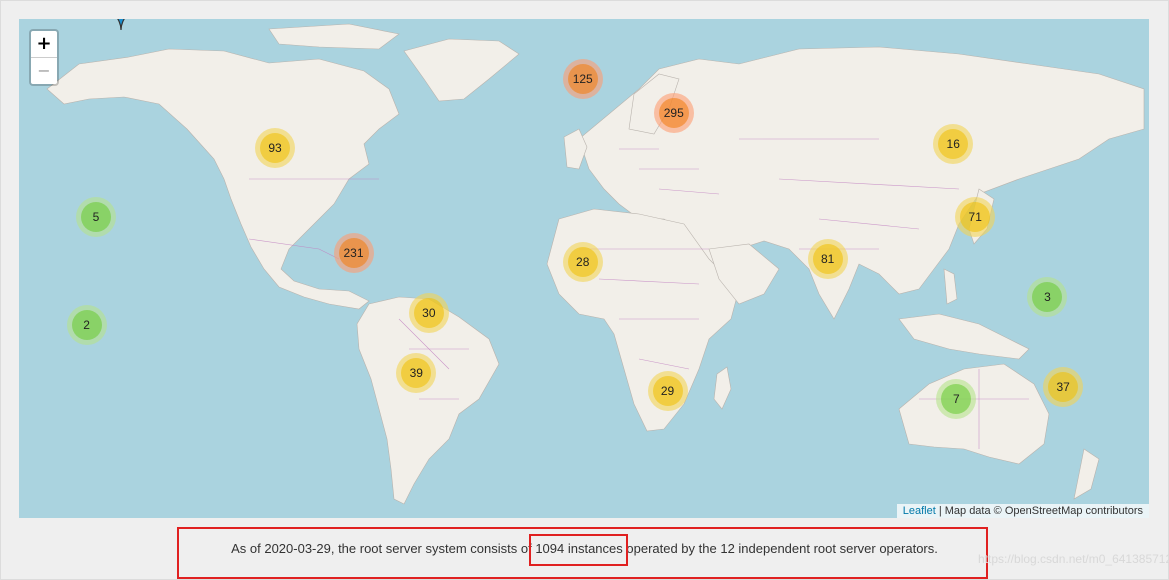 The height and width of the screenshot is (580, 1169). I want to click on zoom-in-button: +, so click(44, 44).